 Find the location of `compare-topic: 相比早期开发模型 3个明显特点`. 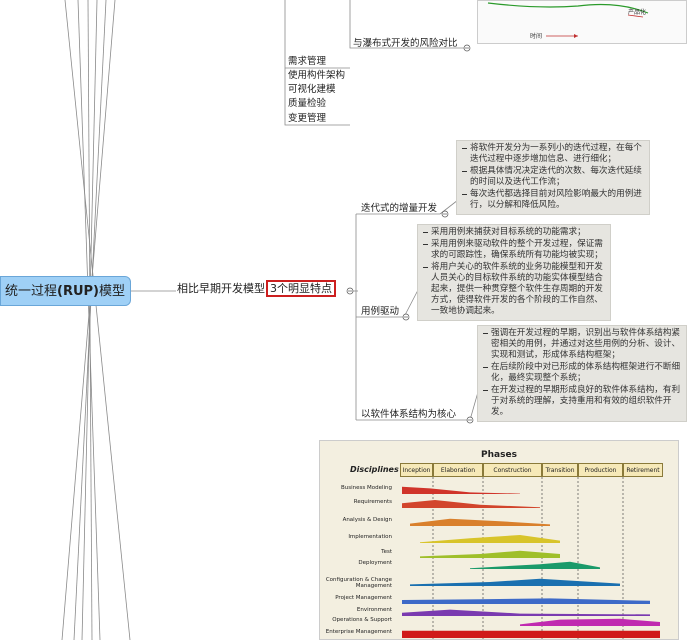

compare-topic: 相比早期开发模型 3个明显特点 is located at coordinates (256, 288).